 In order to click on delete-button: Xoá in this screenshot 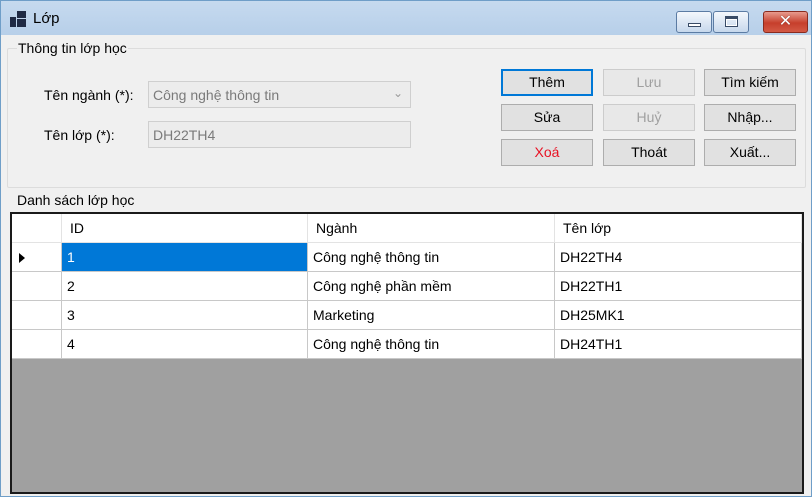, I will do `click(547, 152)`.